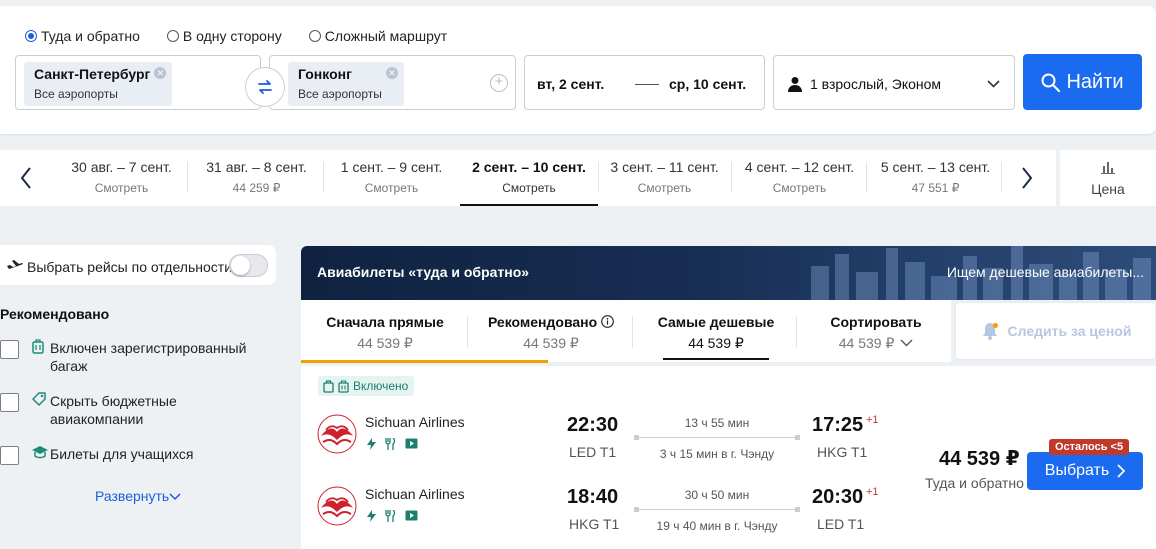  What do you see at coordinates (256, 178) in the screenshot?
I see `date-option: 31 авг. – 8 сент. 44 259 ₽` at bounding box center [256, 178].